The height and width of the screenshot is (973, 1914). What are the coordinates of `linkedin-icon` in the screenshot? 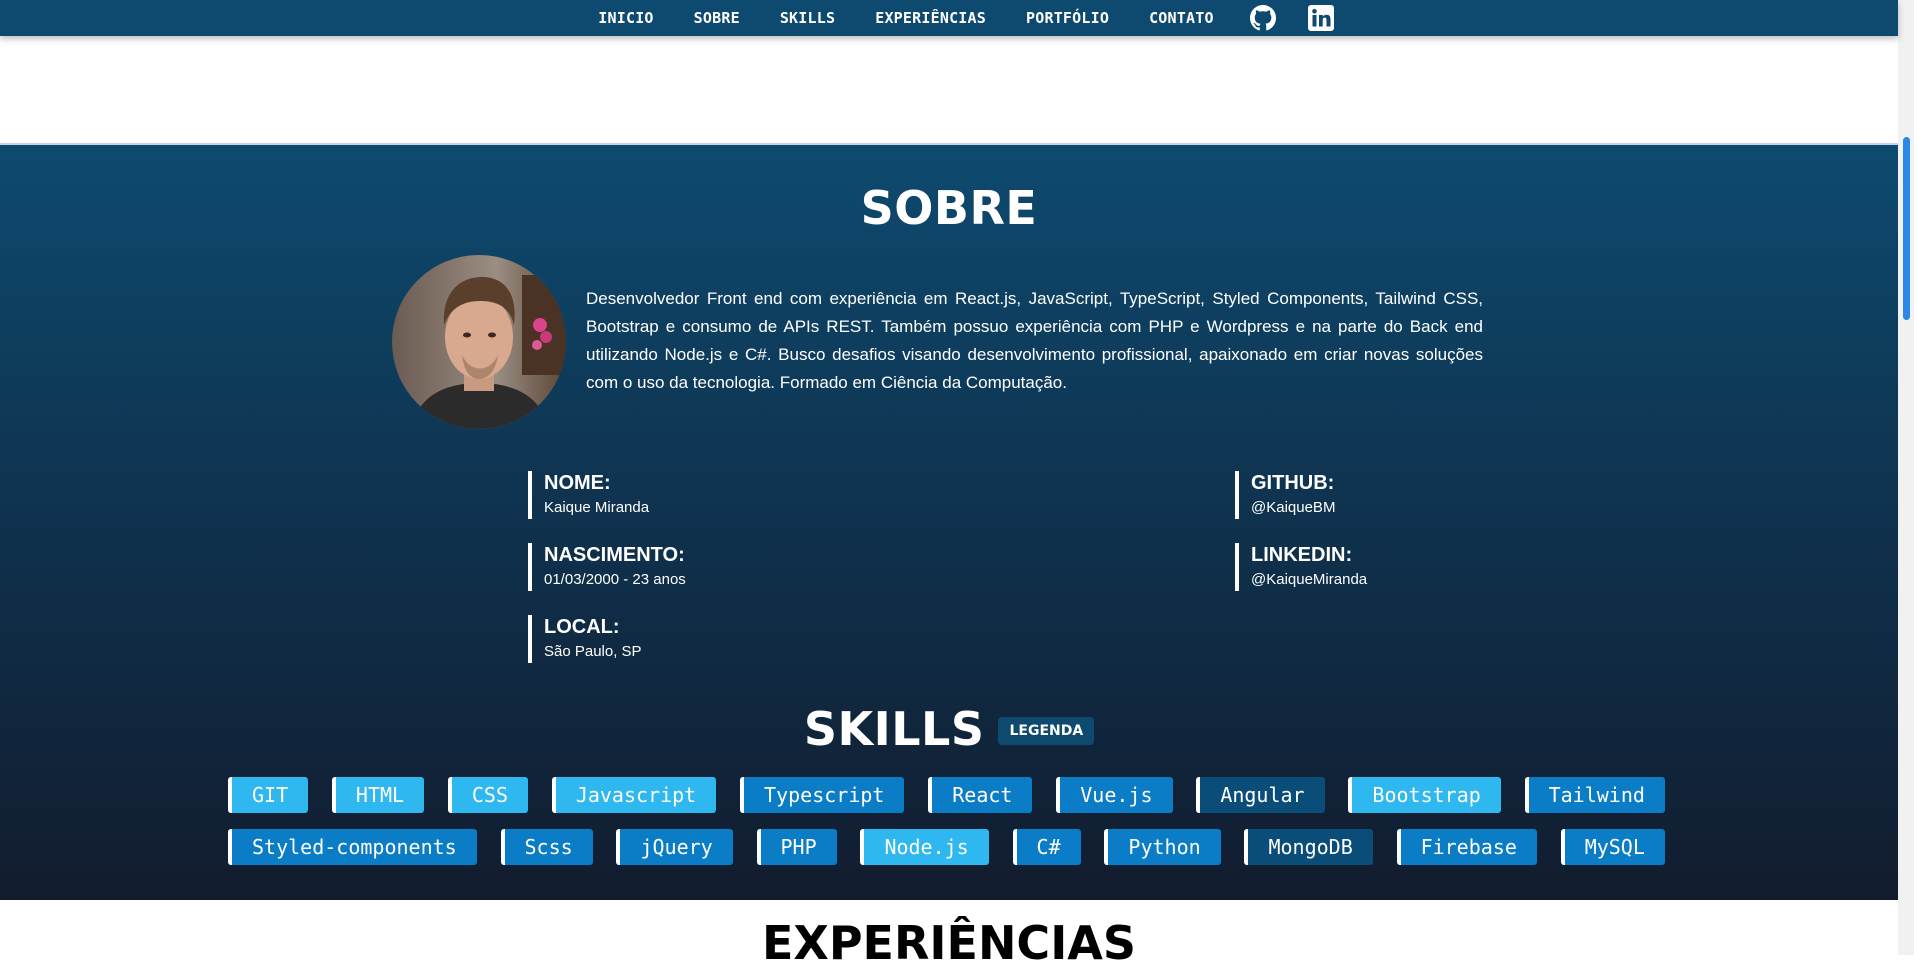 It's located at (1320, 18).